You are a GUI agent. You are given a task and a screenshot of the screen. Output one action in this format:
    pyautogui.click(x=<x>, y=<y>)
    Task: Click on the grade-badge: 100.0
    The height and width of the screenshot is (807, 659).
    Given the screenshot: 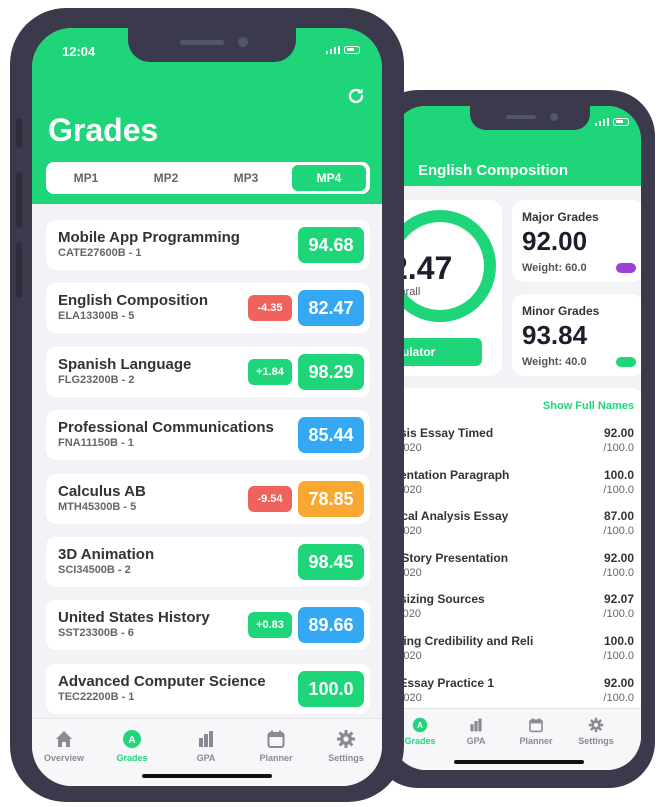 What is the action you would take?
    pyautogui.click(x=331, y=688)
    